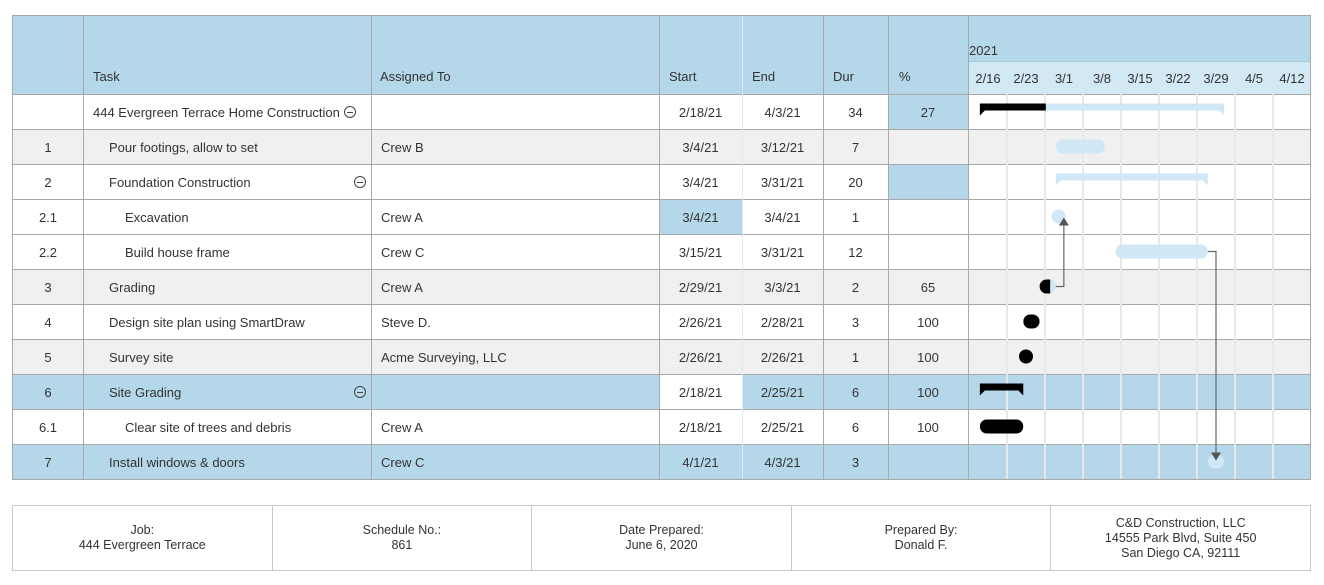  Describe the element at coordinates (782, 322) in the screenshot. I see `end-date: 2/28/21` at that location.